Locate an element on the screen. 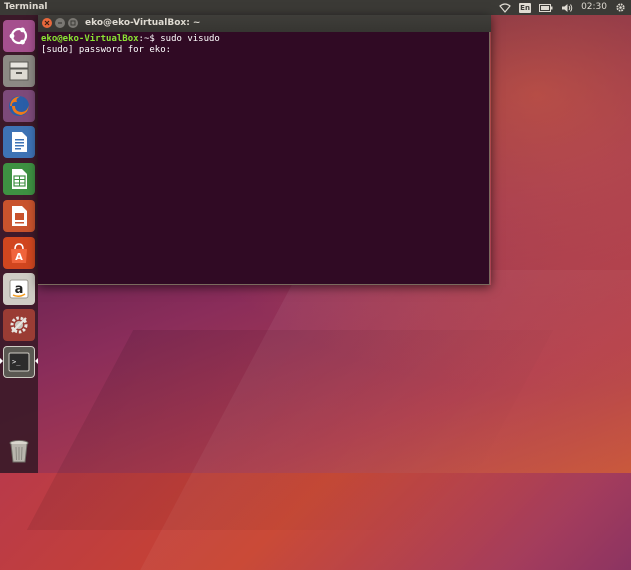  launcher-trash is located at coordinates (19, 451).